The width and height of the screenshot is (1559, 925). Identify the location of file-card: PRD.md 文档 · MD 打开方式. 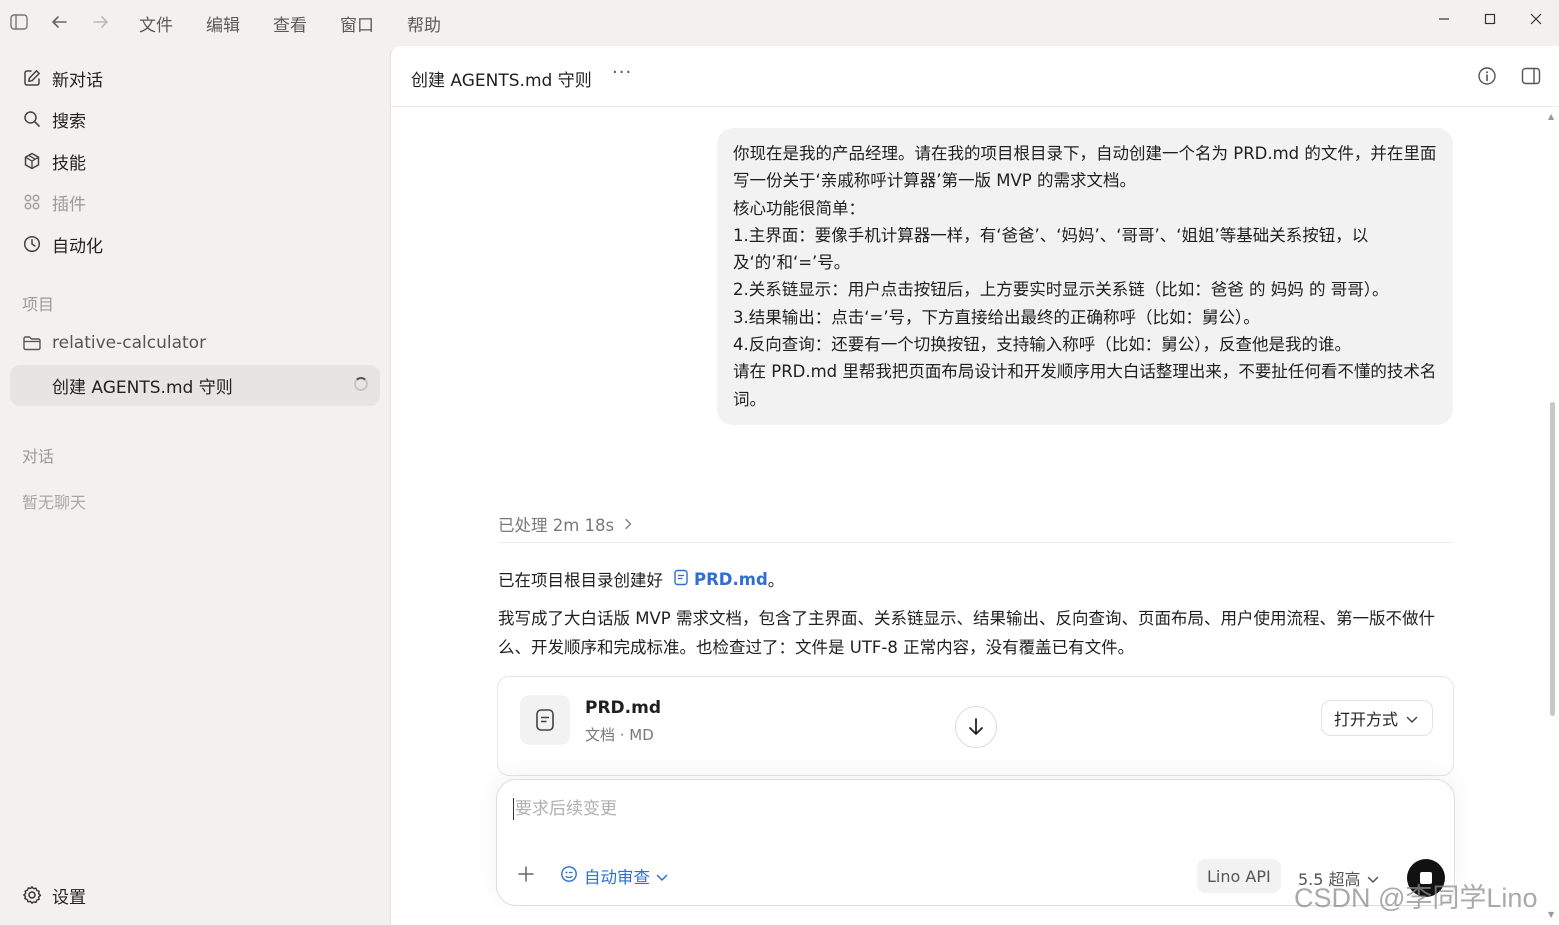
(975, 726).